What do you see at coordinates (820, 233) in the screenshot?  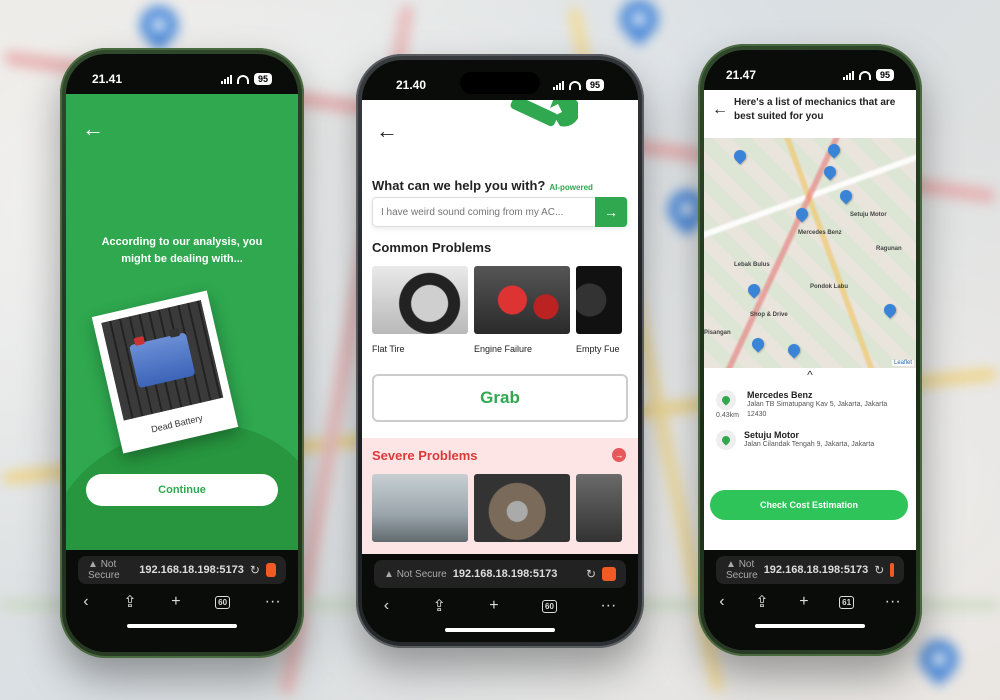 I see `map-label: Mercedes Benz` at bounding box center [820, 233].